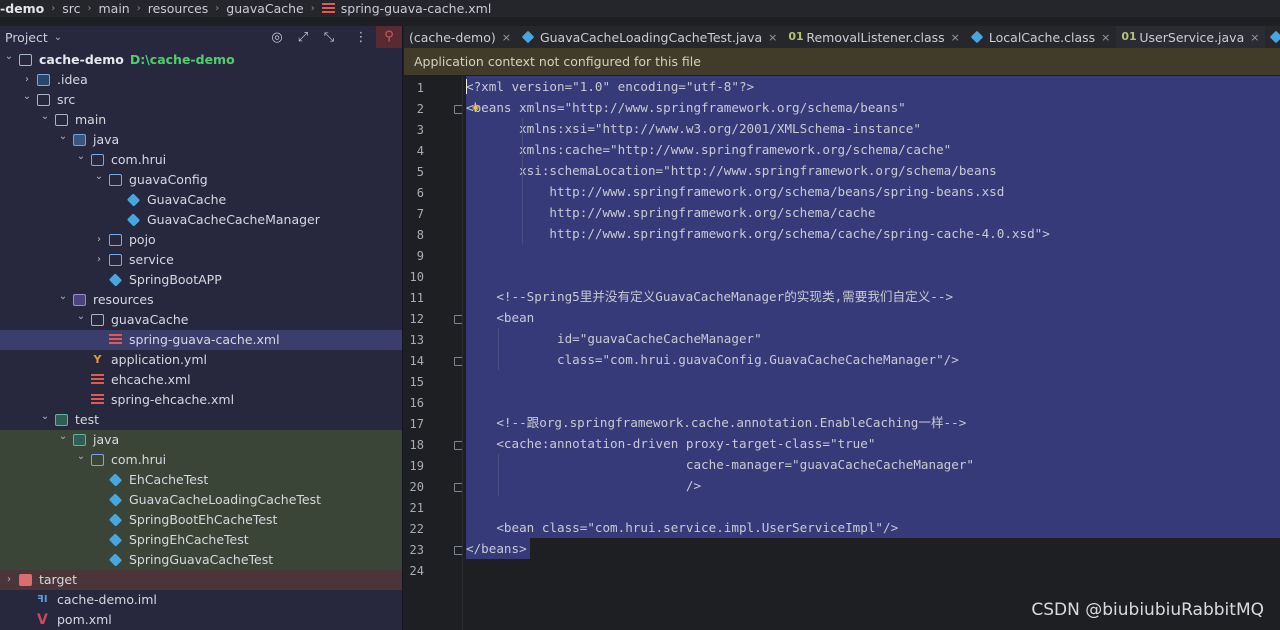  I want to click on tree-item: SpringEhCacheTest, so click(201, 540).